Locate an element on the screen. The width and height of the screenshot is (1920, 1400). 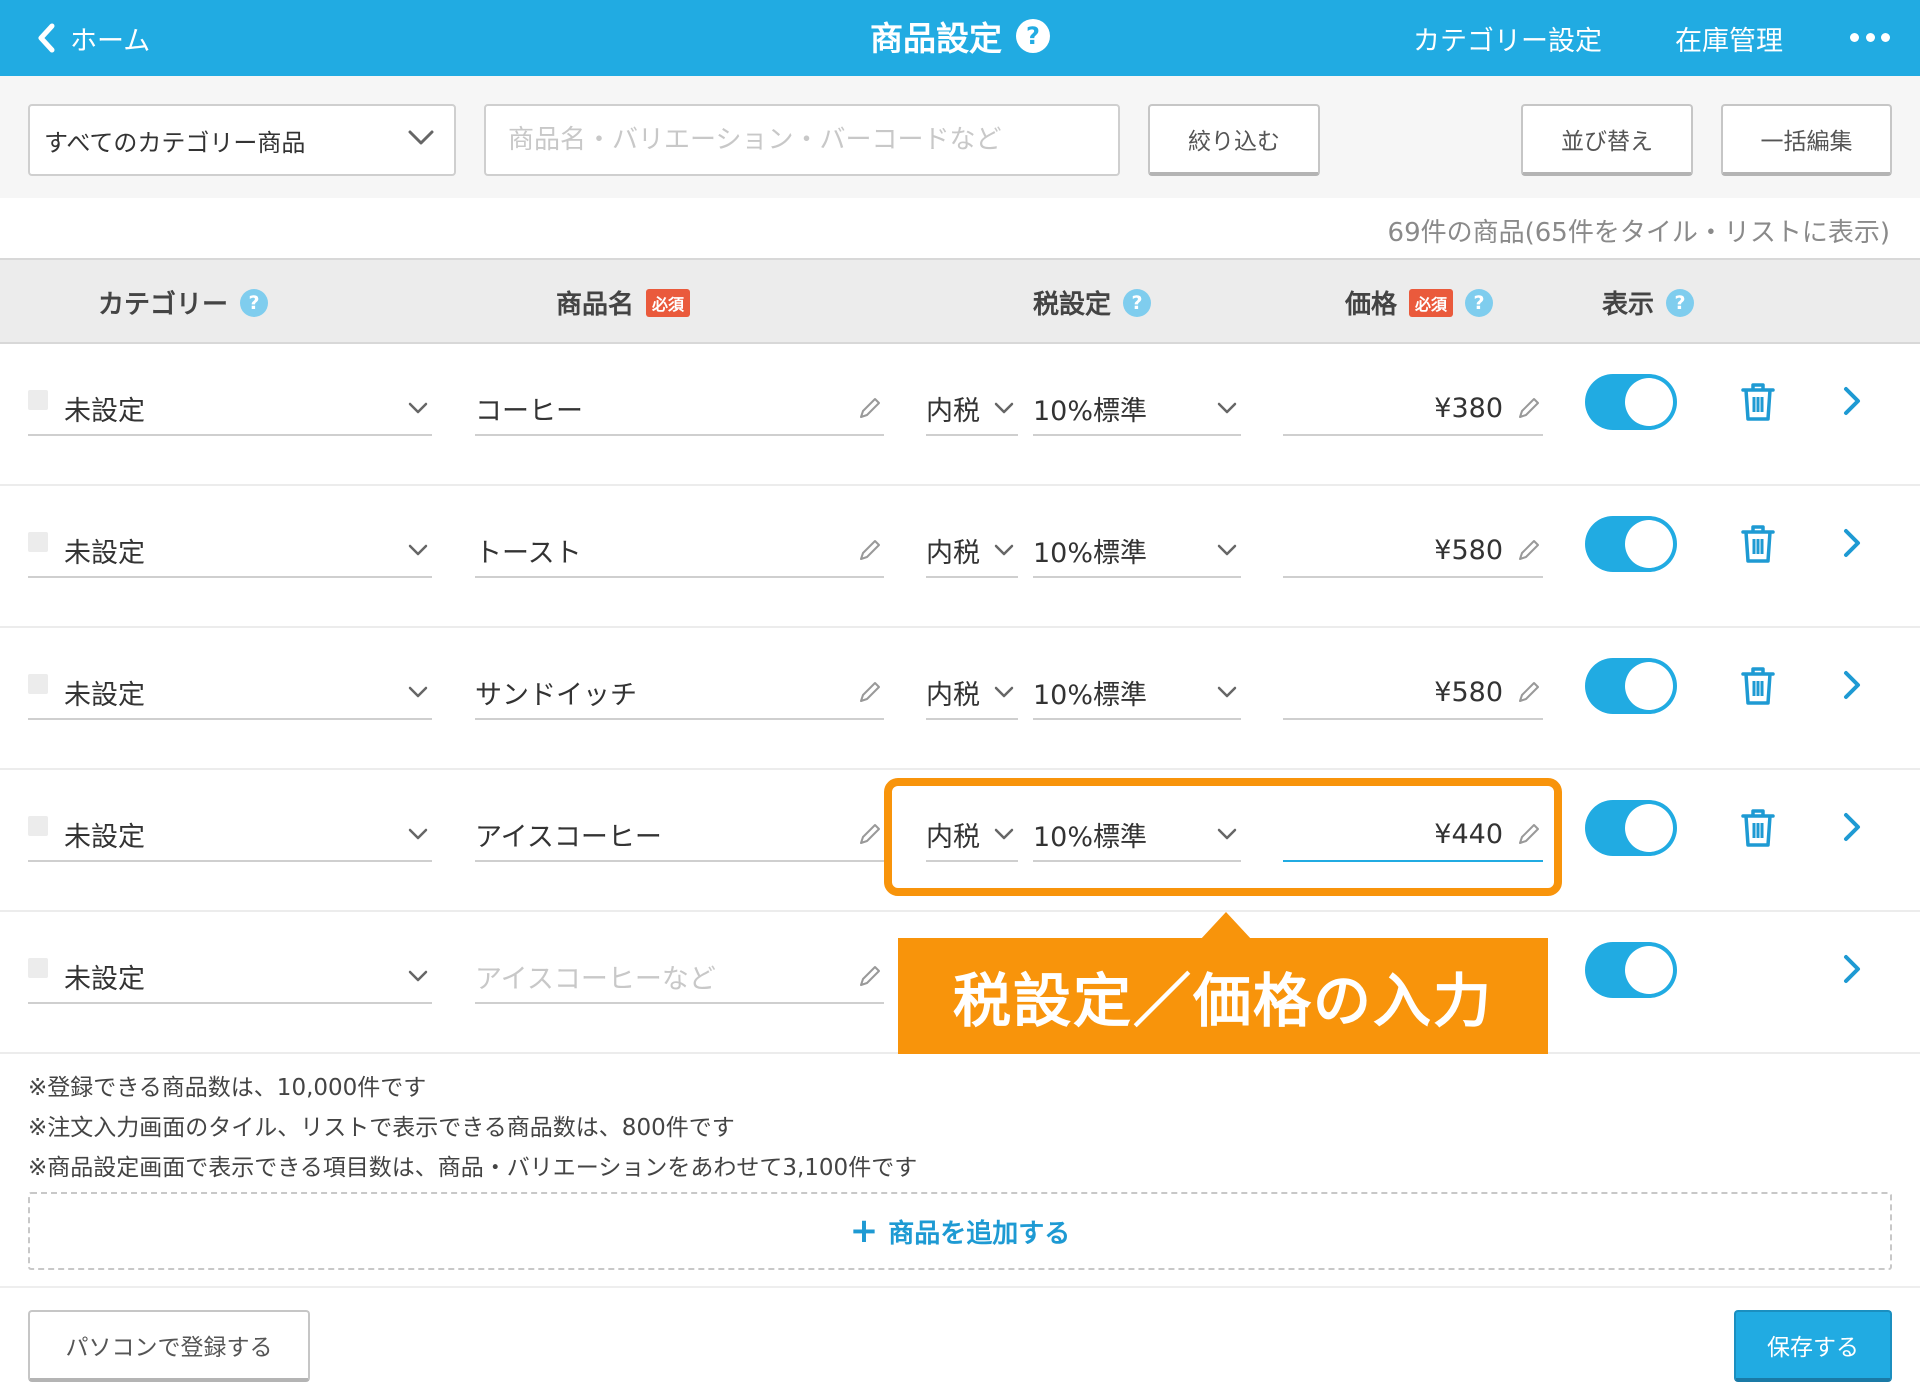
add-product-label: 商品を追加する is located at coordinates (979, 1233).